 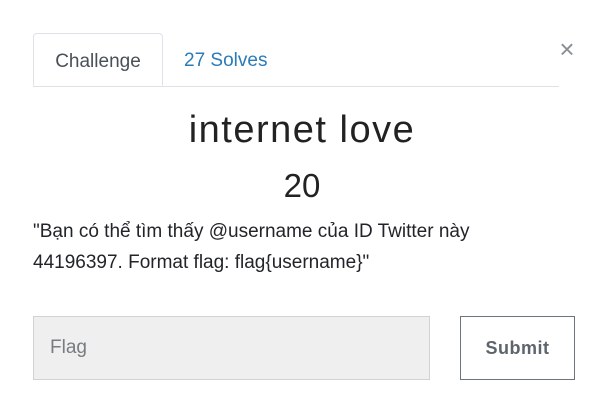 I want to click on submit-button: Submit, so click(x=517, y=348).